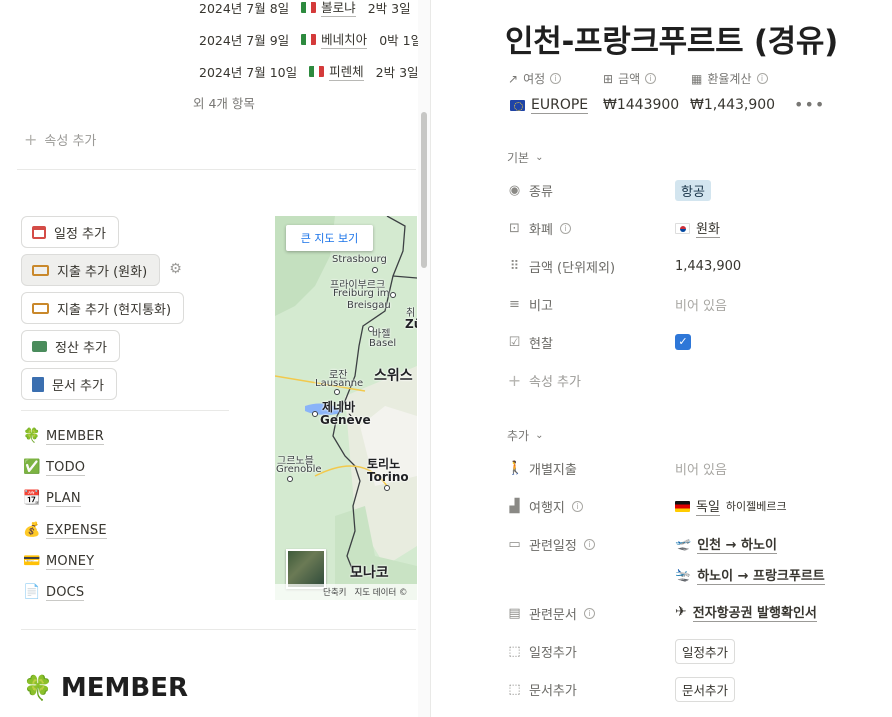 The image size is (892, 717). What do you see at coordinates (54, 467) in the screenshot?
I see `nav-todo: ✅ TODO` at bounding box center [54, 467].